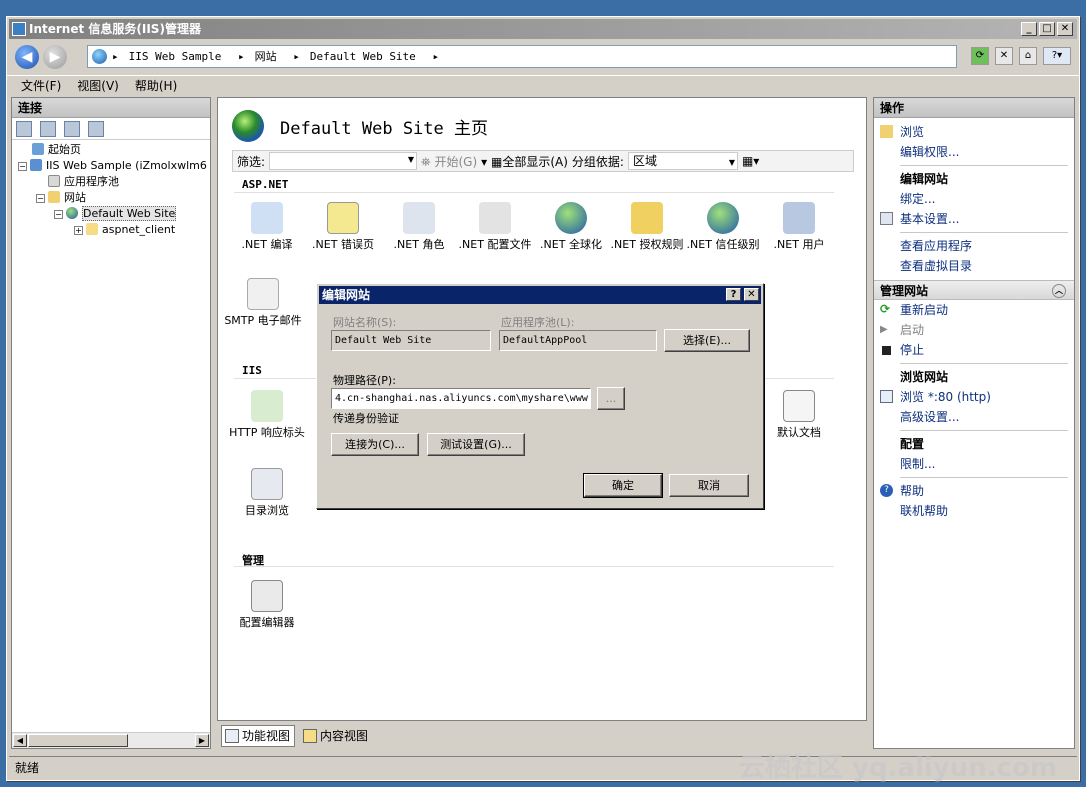 The height and width of the screenshot is (787, 1086). Describe the element at coordinates (156, 86) in the screenshot. I see `menu-help: 帮助(H)` at that location.